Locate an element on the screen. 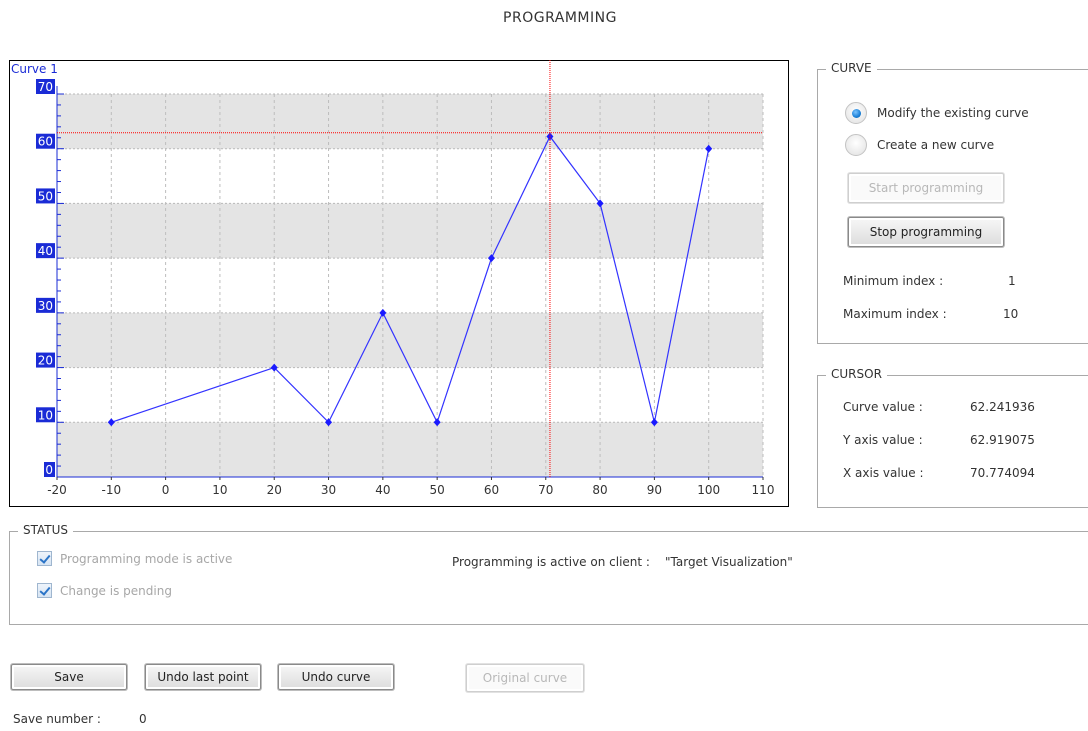  radio-create-row: Create a new curve is located at coordinates (919, 145).